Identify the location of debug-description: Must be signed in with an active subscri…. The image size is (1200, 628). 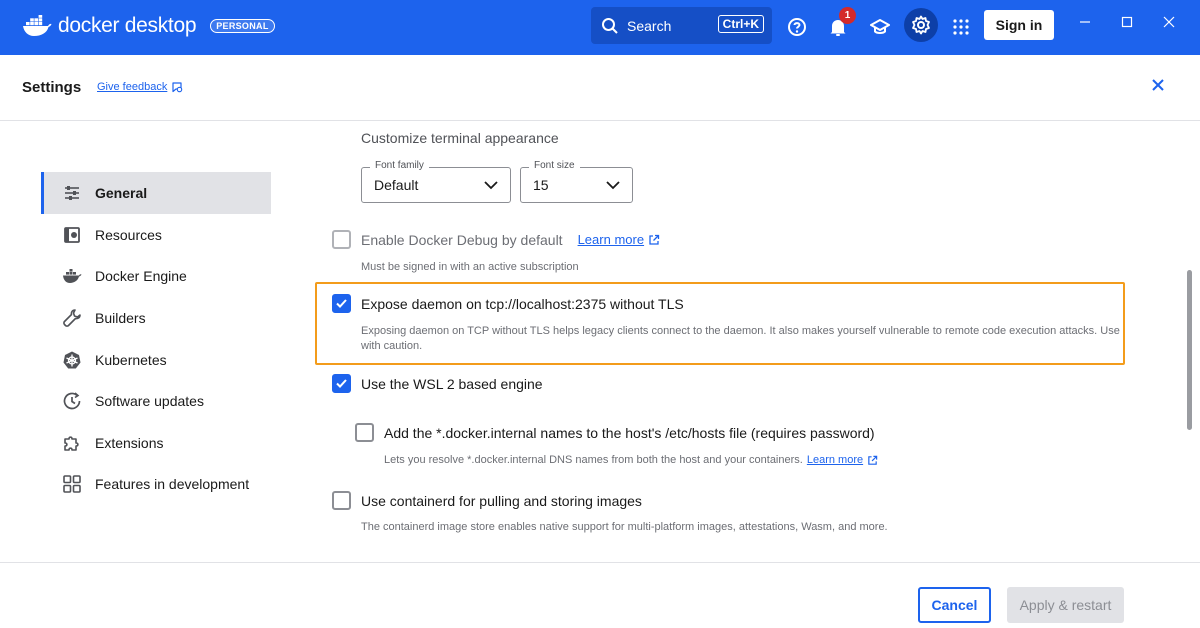
(470, 267).